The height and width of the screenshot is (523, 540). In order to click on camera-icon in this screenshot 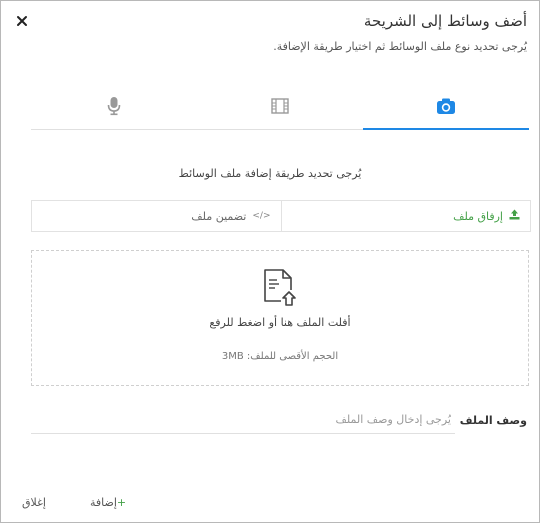, I will do `click(446, 108)`.